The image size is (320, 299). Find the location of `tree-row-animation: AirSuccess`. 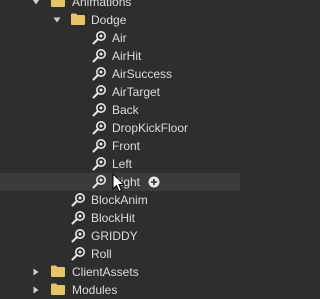

tree-row-animation: AirSuccess is located at coordinates (120, 74).